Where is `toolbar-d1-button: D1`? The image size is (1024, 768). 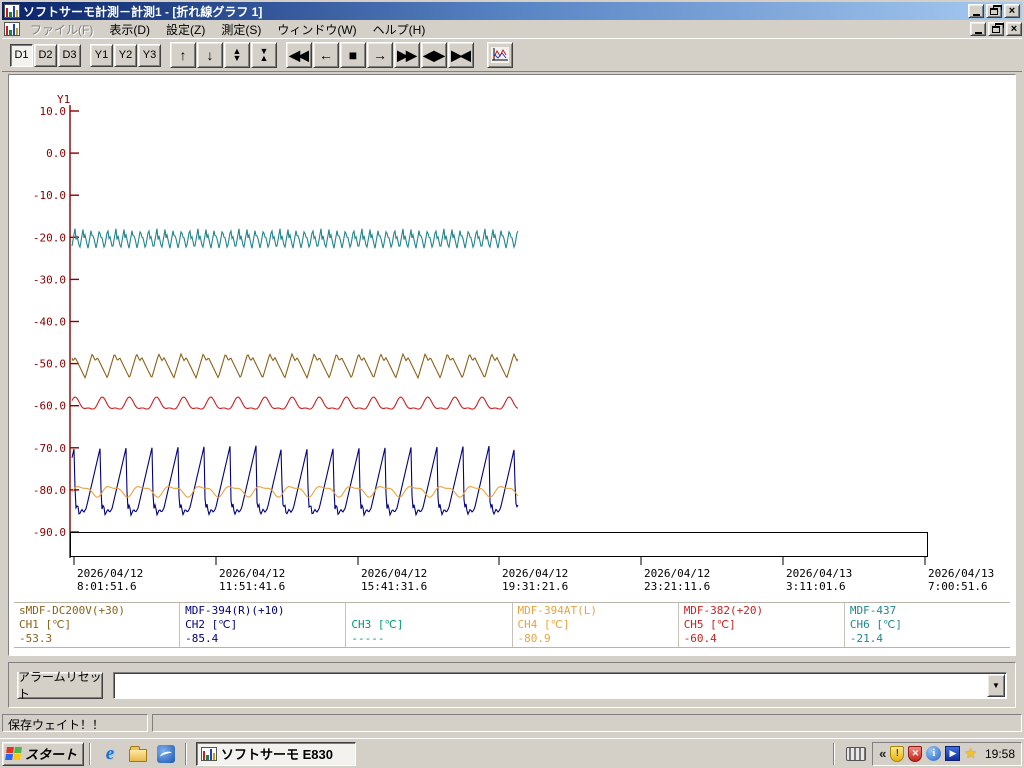
toolbar-d1-button: D1 is located at coordinates (21, 55).